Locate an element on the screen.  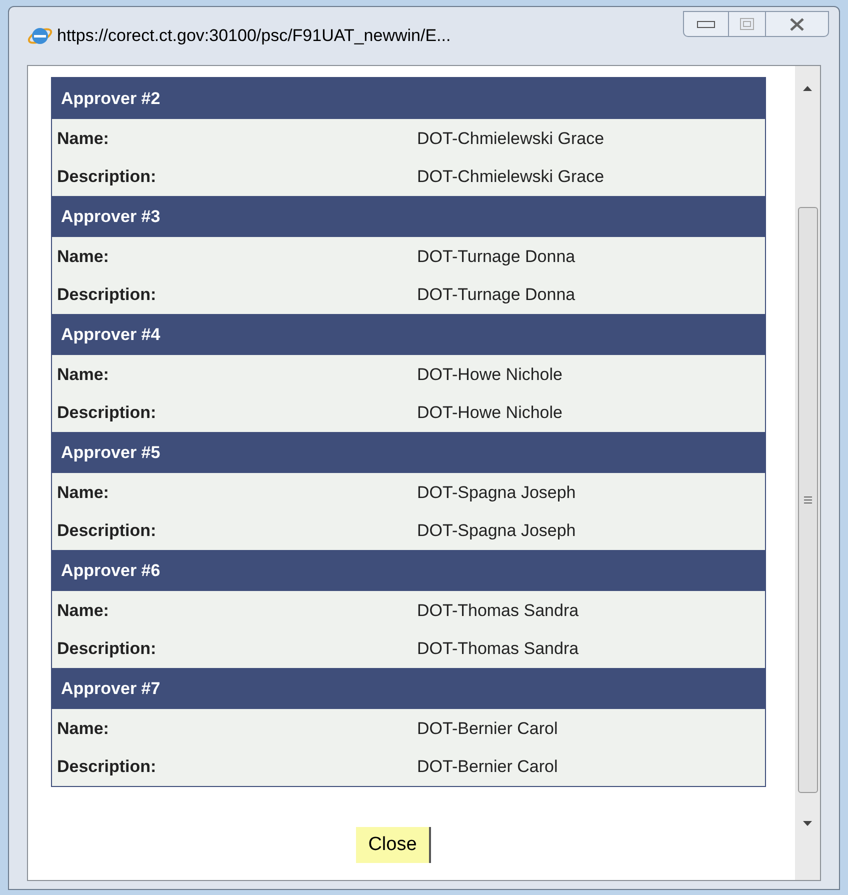
scroll-thumb is located at coordinates (808, 500).